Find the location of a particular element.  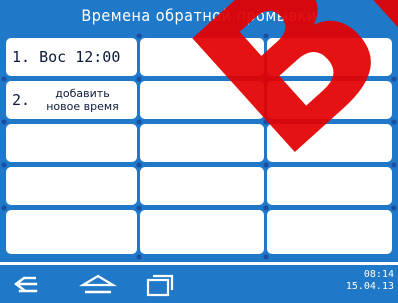

back-icon is located at coordinates (26, 284).